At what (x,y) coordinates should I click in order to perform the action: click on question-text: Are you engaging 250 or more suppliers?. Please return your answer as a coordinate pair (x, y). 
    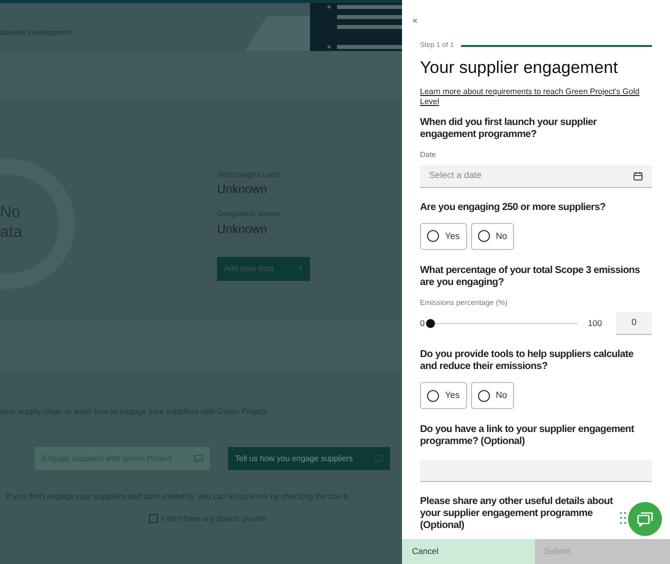
    Looking at the image, I should click on (513, 208).